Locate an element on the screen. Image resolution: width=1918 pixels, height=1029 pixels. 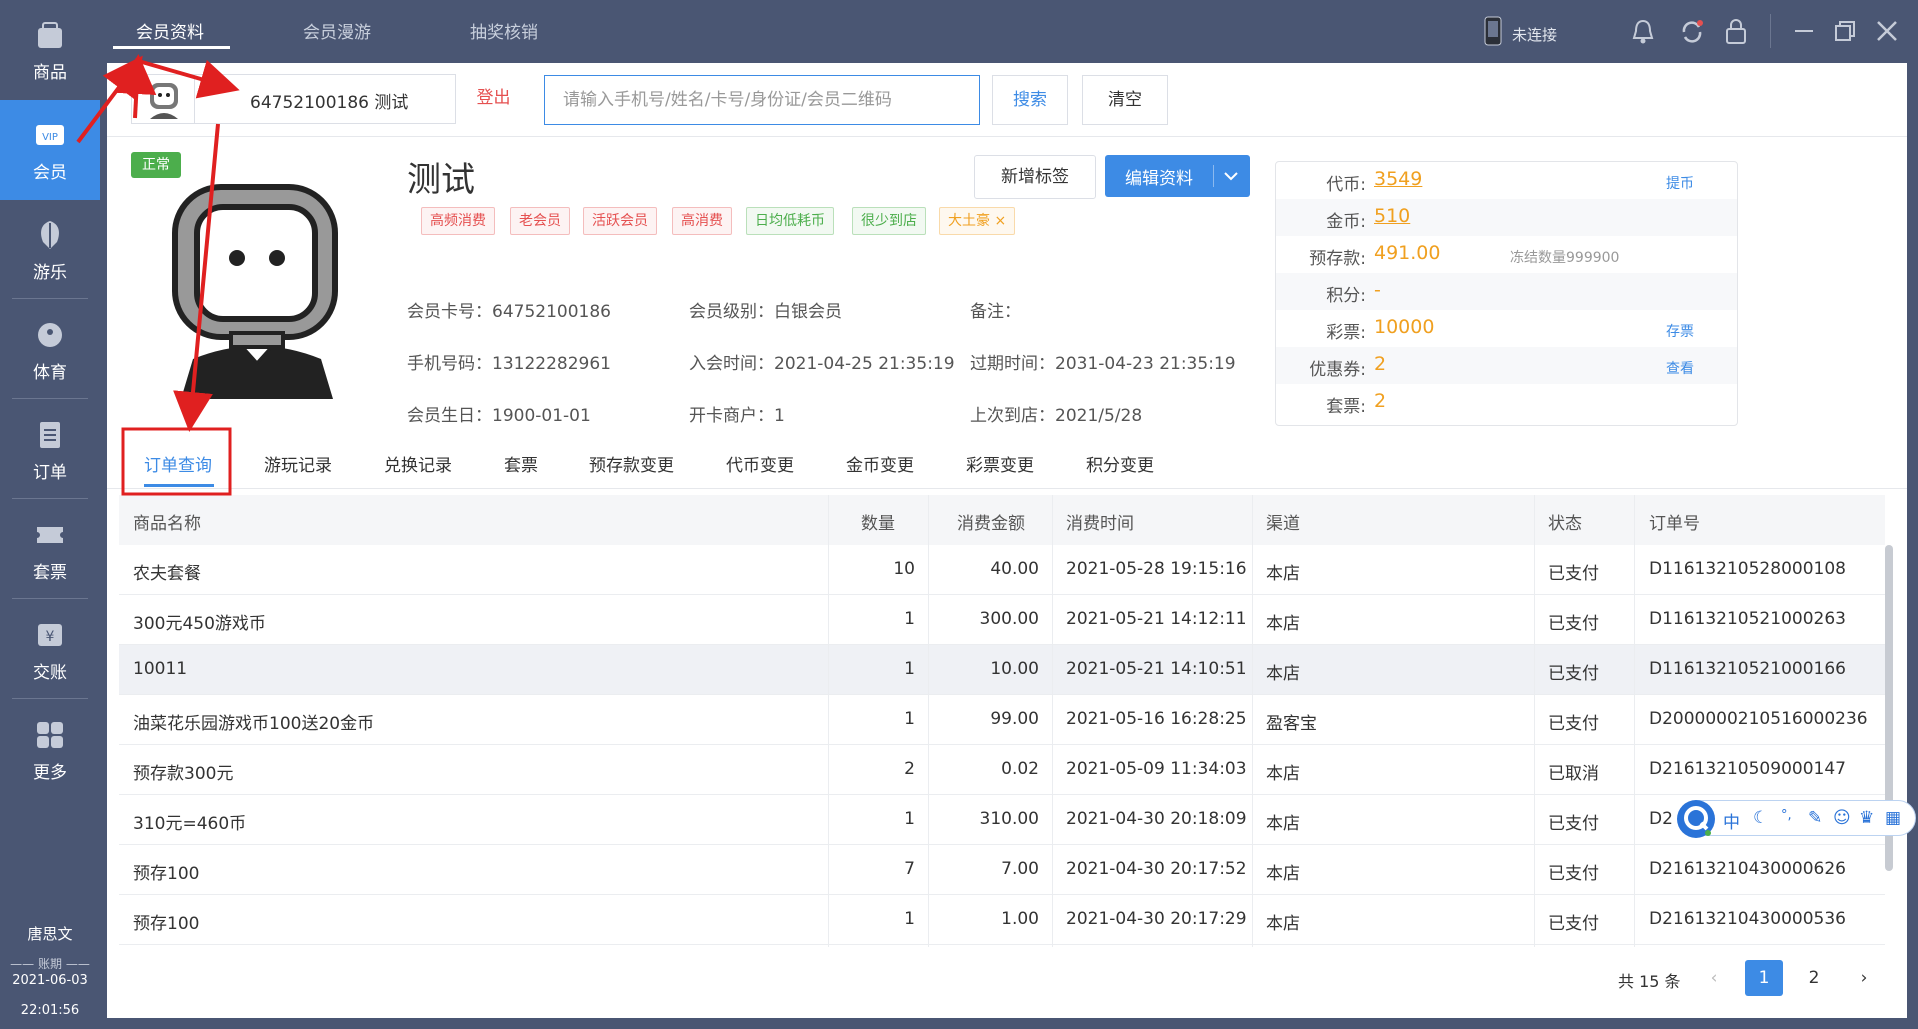
cash-icon: ¥ is located at coordinates (50, 635).